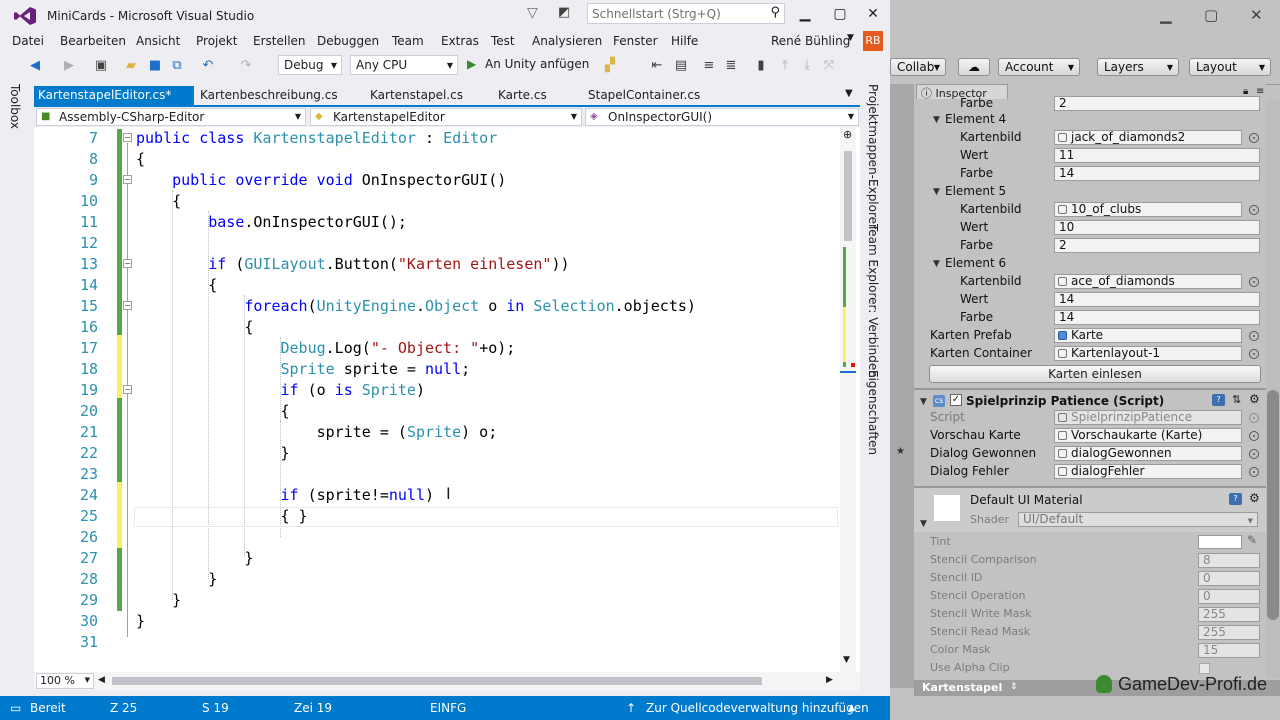 The image size is (1280, 720). I want to click on eyedropper-icon: ✎, so click(1252, 540).